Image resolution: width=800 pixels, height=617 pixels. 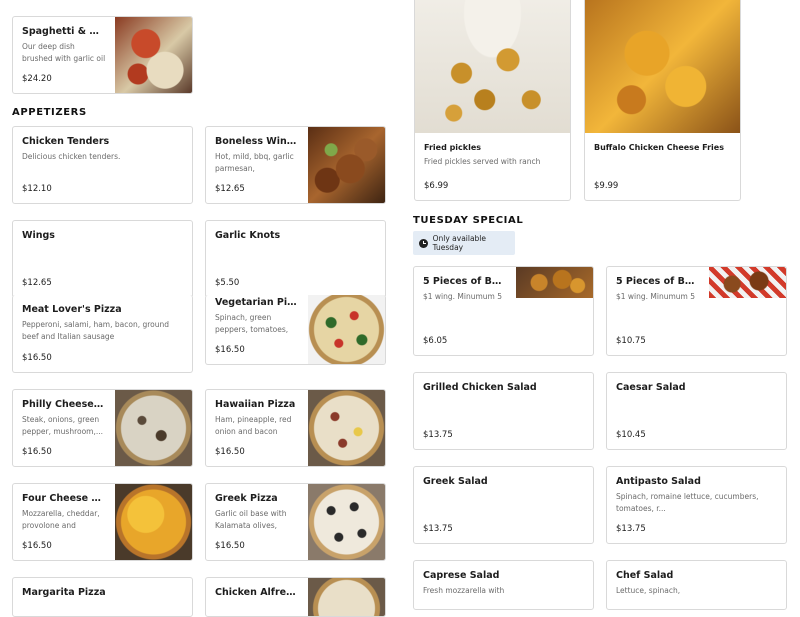 I want to click on menu-item-chef-salad: Chef Salad Lettuce, spinach,, so click(x=696, y=585).